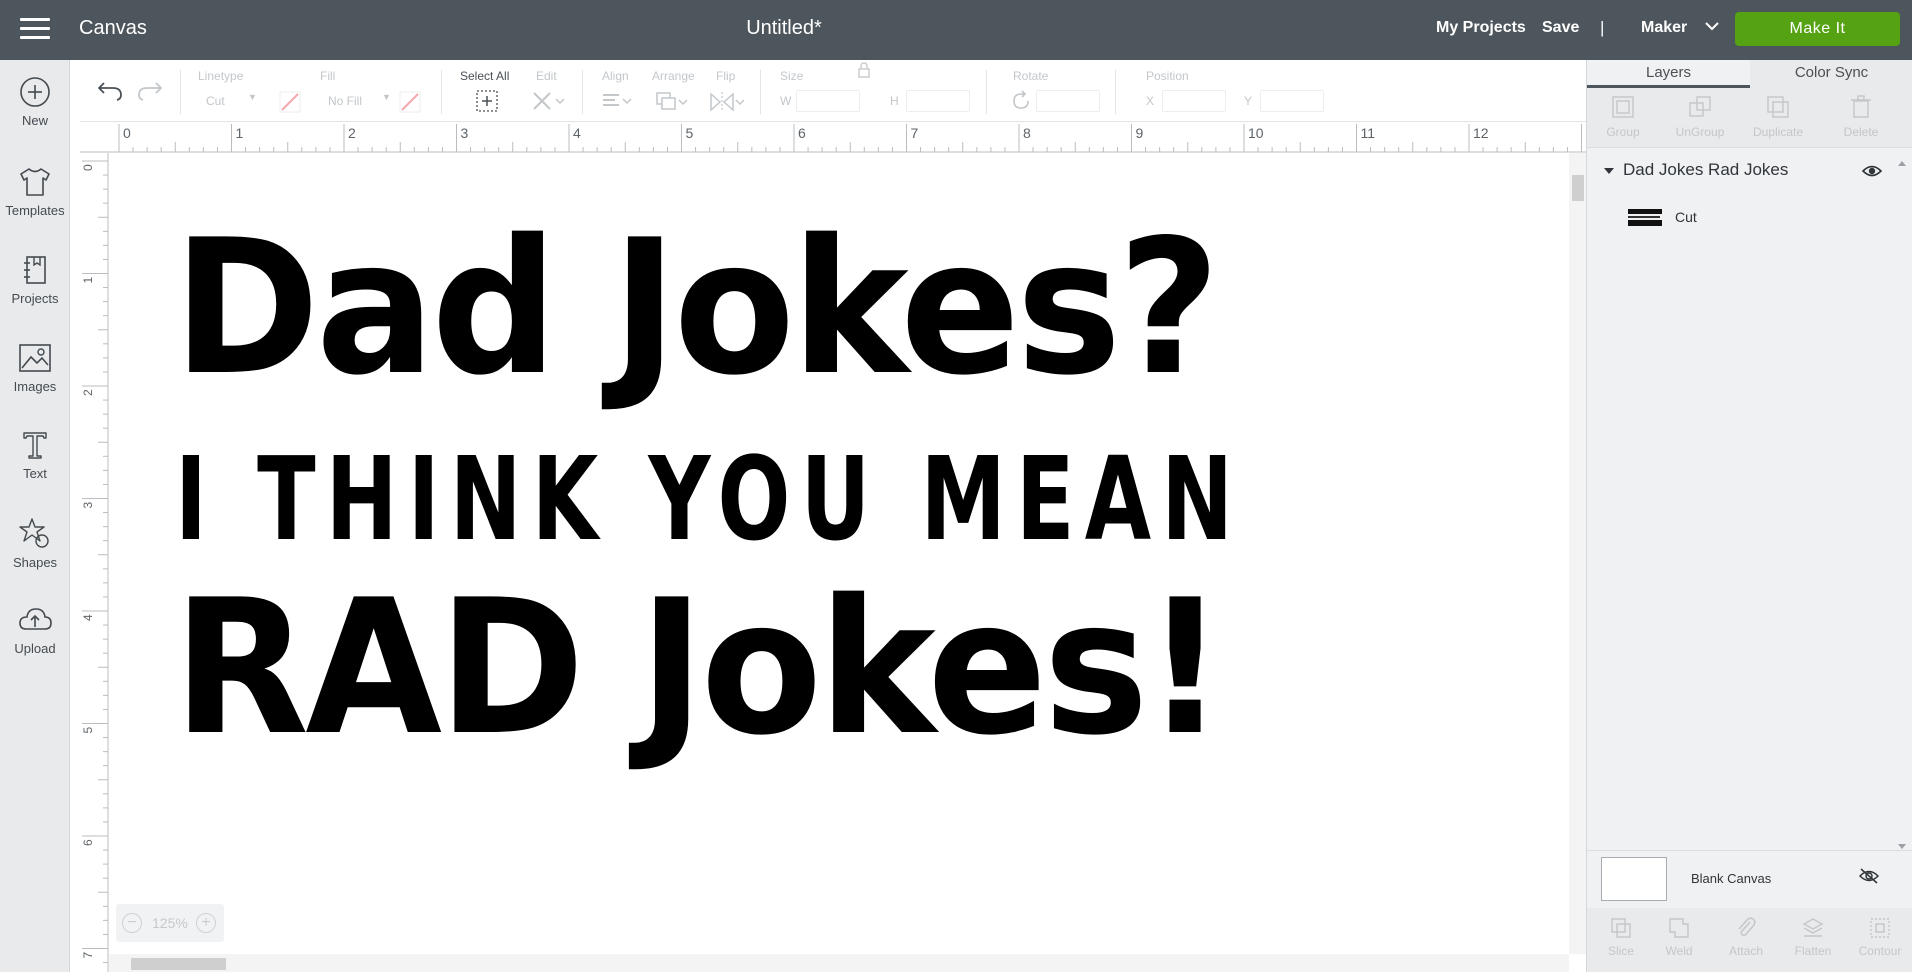  Describe the element at coordinates (938, 101) in the screenshot. I see `height-input` at that location.